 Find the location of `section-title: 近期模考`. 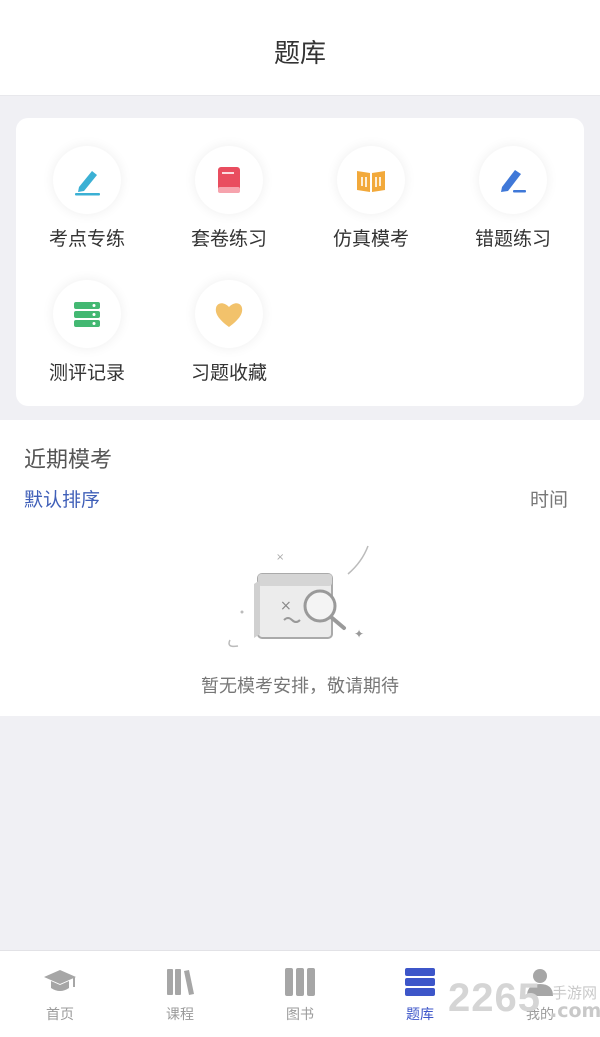

section-title: 近期模考 is located at coordinates (68, 460).